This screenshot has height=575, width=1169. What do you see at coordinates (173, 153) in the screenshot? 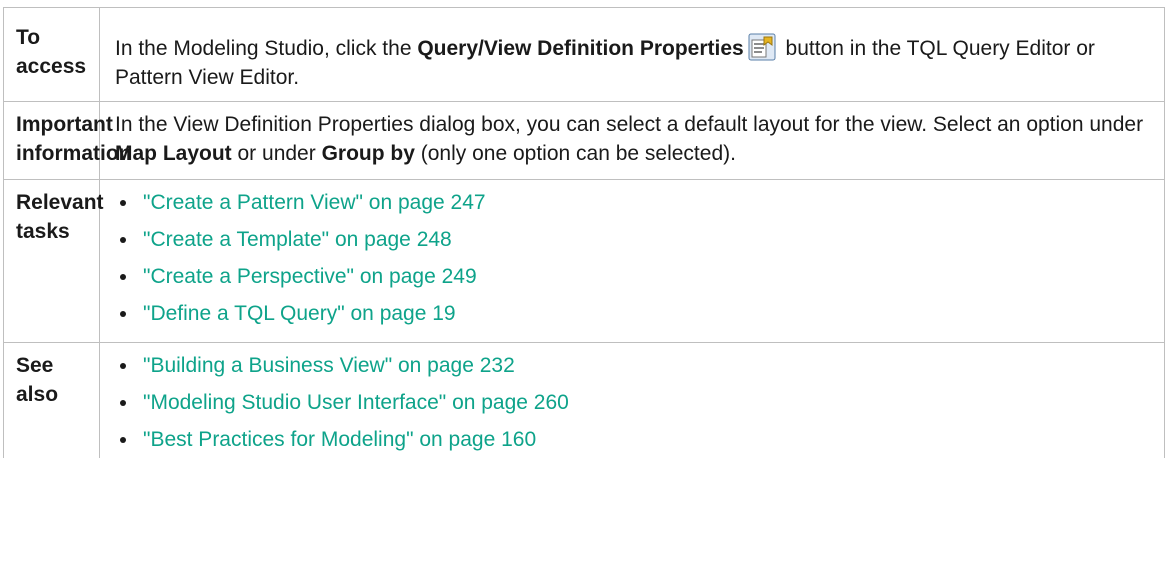
I see `info-bold-map-layout: Map Layout` at bounding box center [173, 153].